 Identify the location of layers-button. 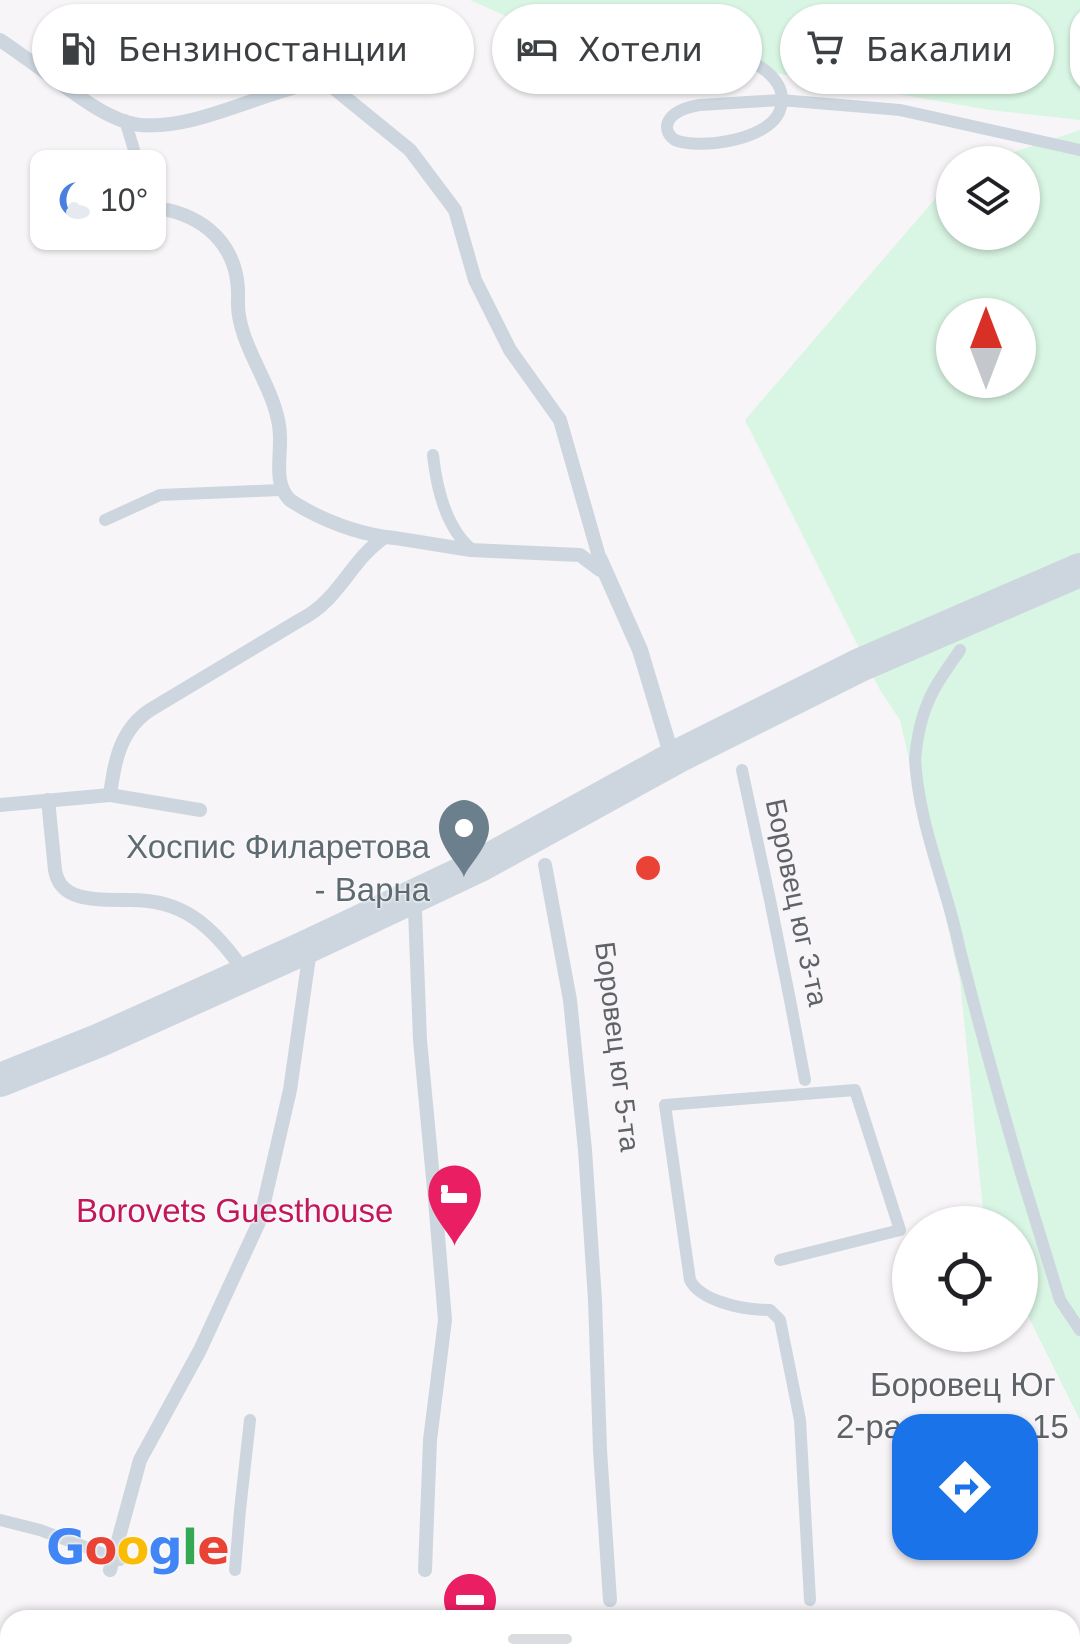
(988, 198).